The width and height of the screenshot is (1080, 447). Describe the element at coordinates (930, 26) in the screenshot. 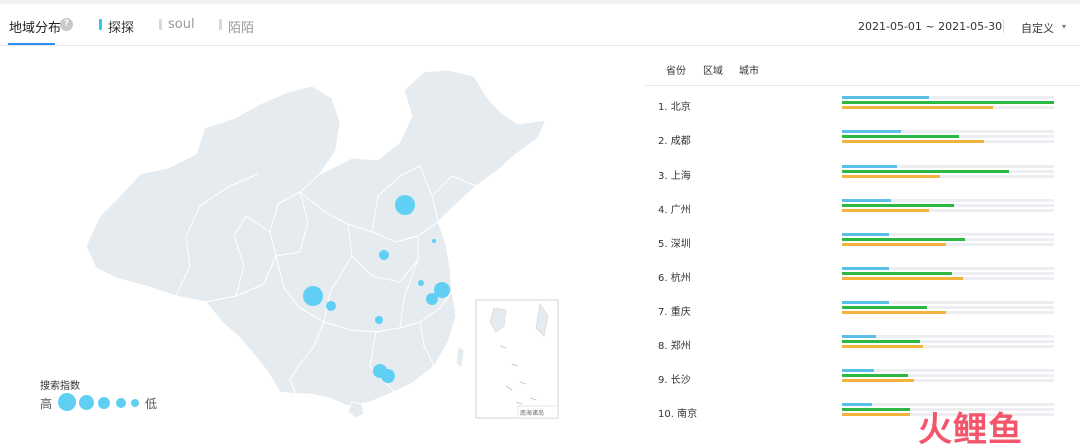

I see `date-range-picker: 2021-05-01 ~ 2021-05-30` at that location.